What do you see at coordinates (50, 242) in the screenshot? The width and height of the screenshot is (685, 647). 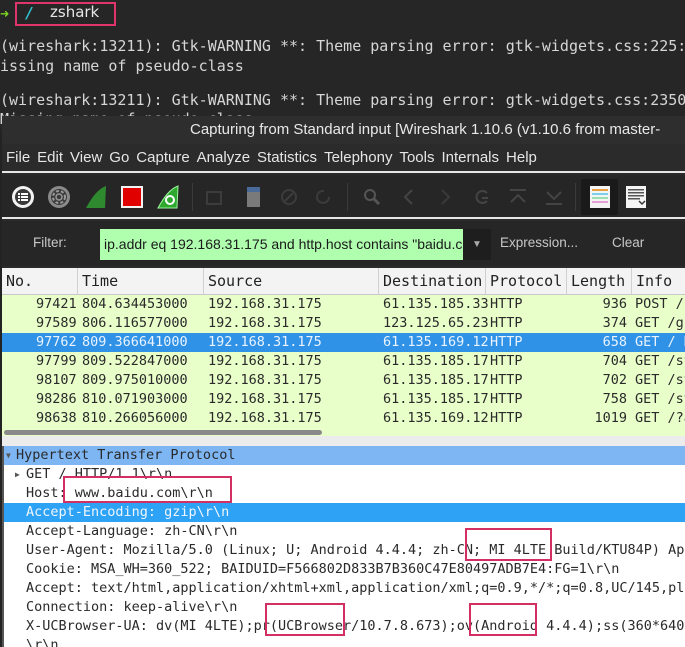 I see `filter-label: Filter:` at bounding box center [50, 242].